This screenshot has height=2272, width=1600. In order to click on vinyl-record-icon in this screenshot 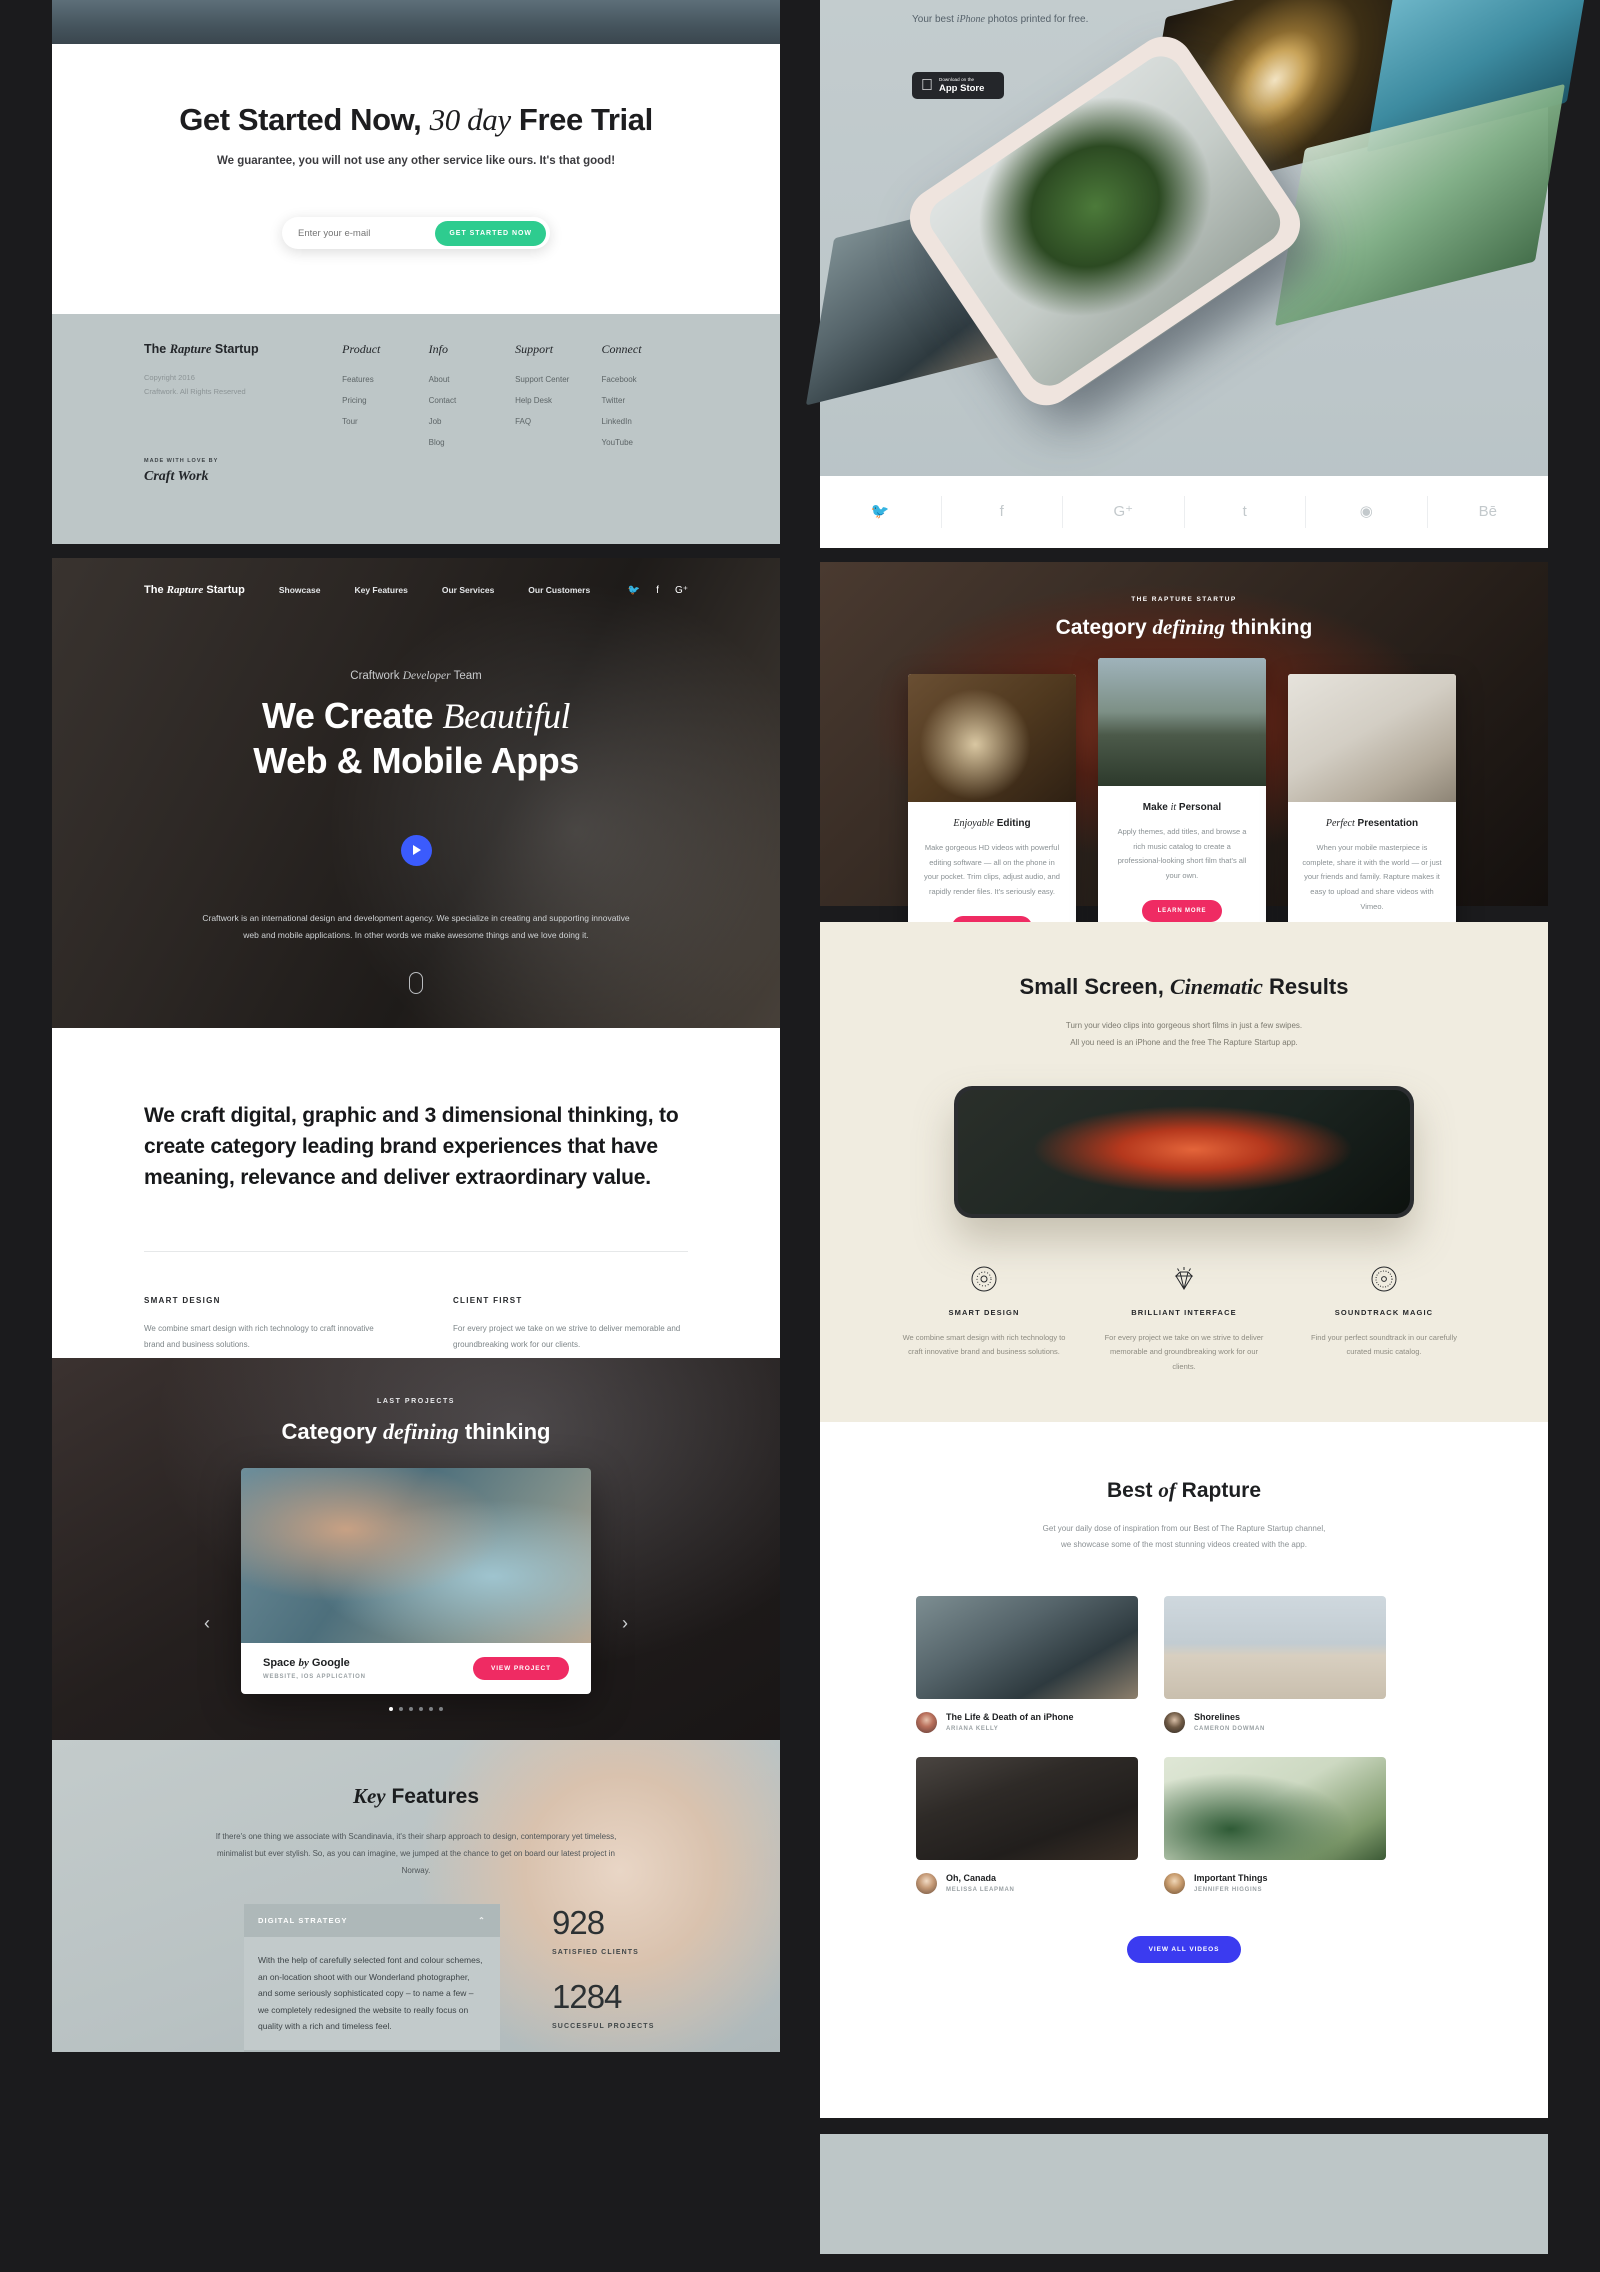, I will do `click(1384, 1279)`.